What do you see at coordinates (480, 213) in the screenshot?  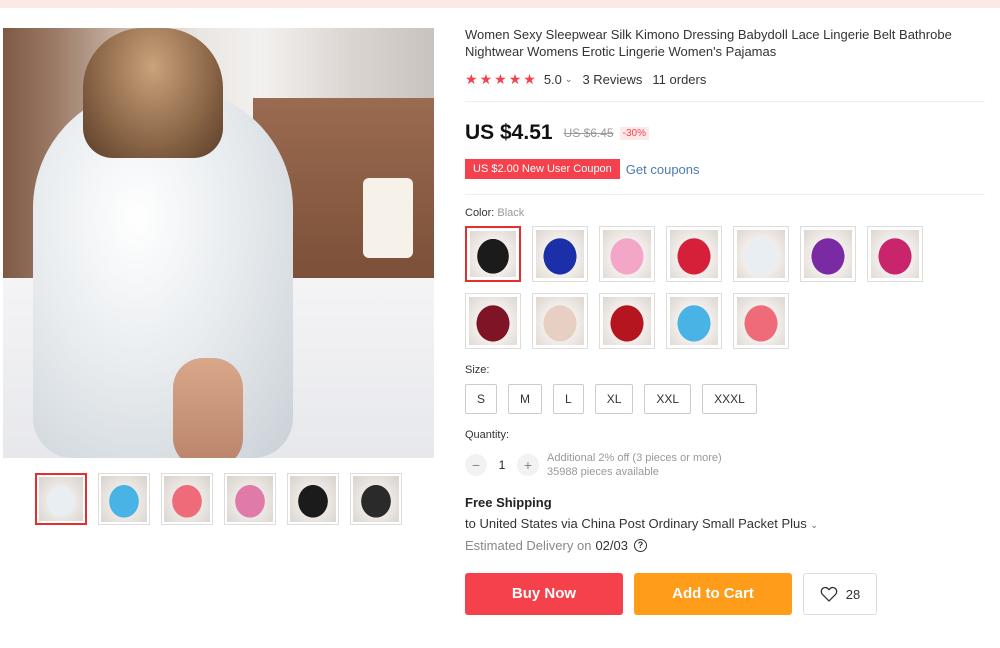 I see `color-label-text: Color:` at bounding box center [480, 213].